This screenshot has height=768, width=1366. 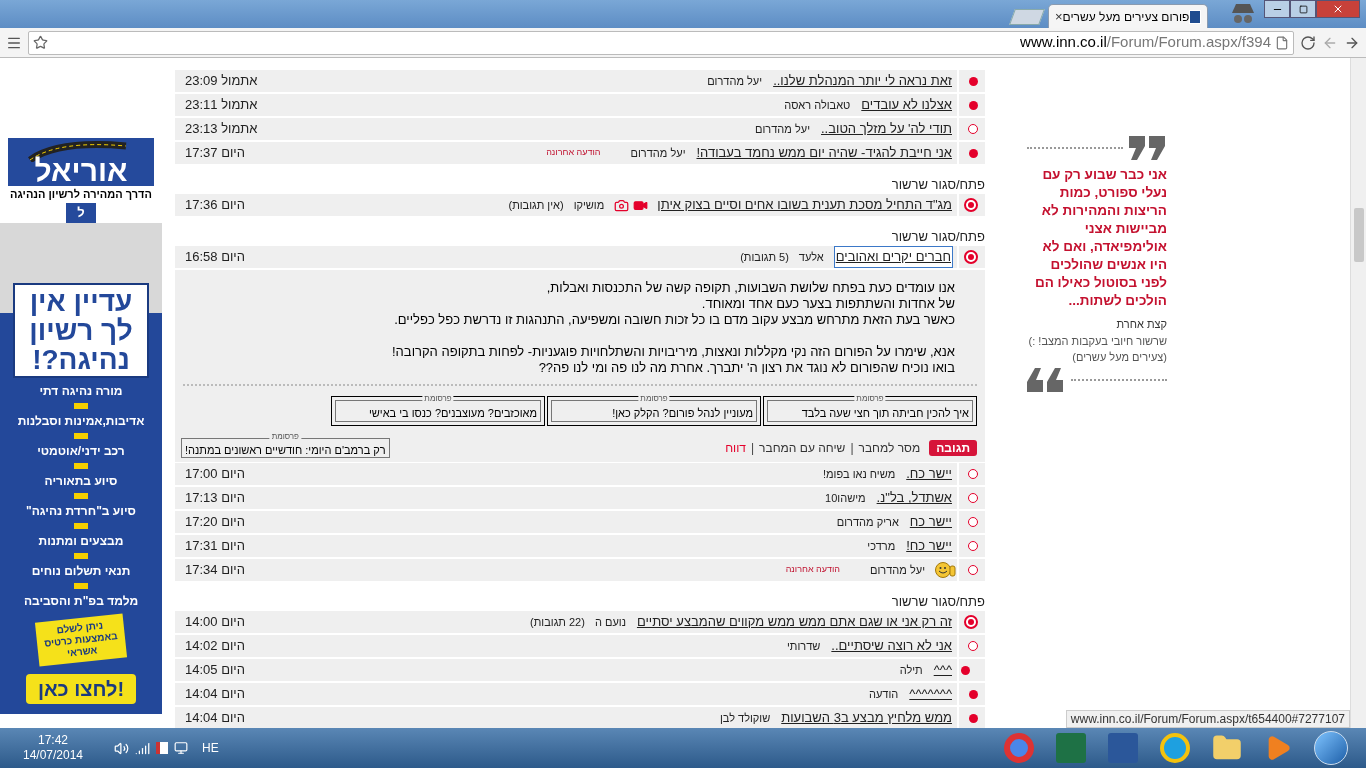 I want to click on payment-note-sticker: ניתן לשלם באמצעות כרטיס אשראי, so click(x=81, y=639).